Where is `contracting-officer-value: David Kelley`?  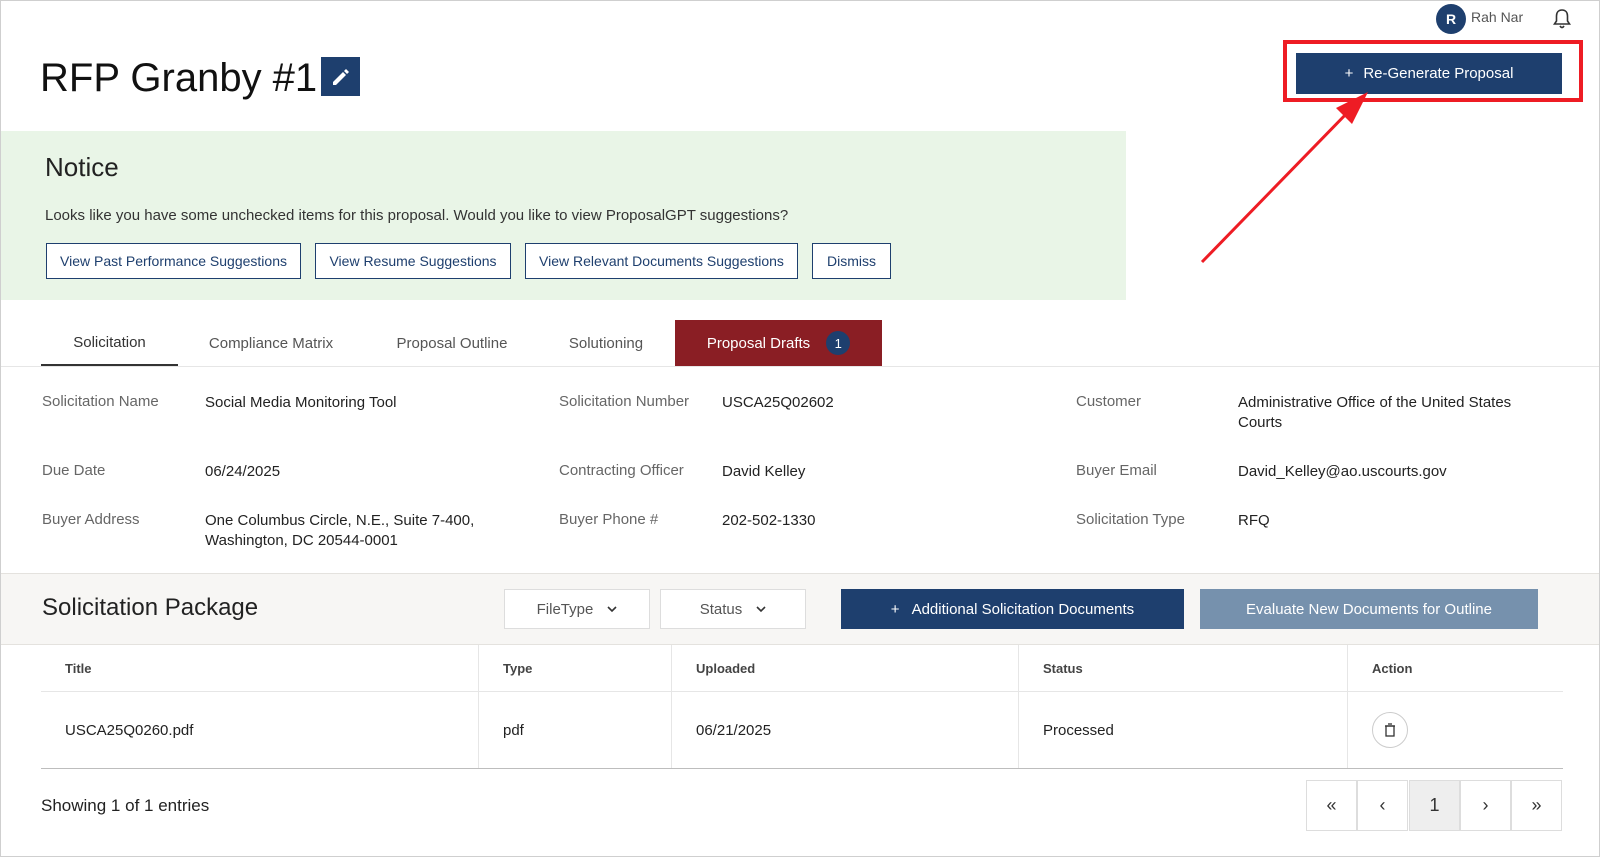 contracting-officer-value: David Kelley is located at coordinates (764, 471).